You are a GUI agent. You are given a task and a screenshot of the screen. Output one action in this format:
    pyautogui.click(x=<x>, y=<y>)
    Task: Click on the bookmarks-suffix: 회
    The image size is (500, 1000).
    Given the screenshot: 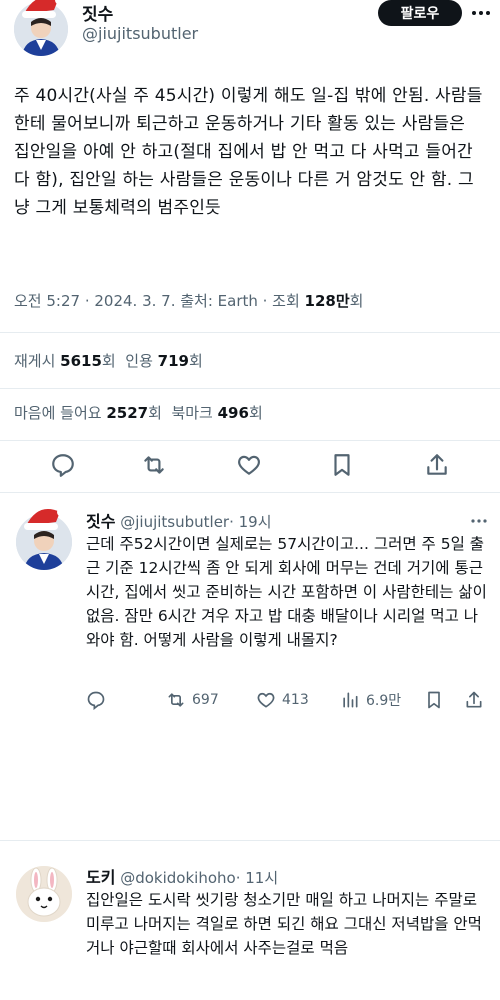 What is the action you would take?
    pyautogui.click(x=255, y=413)
    